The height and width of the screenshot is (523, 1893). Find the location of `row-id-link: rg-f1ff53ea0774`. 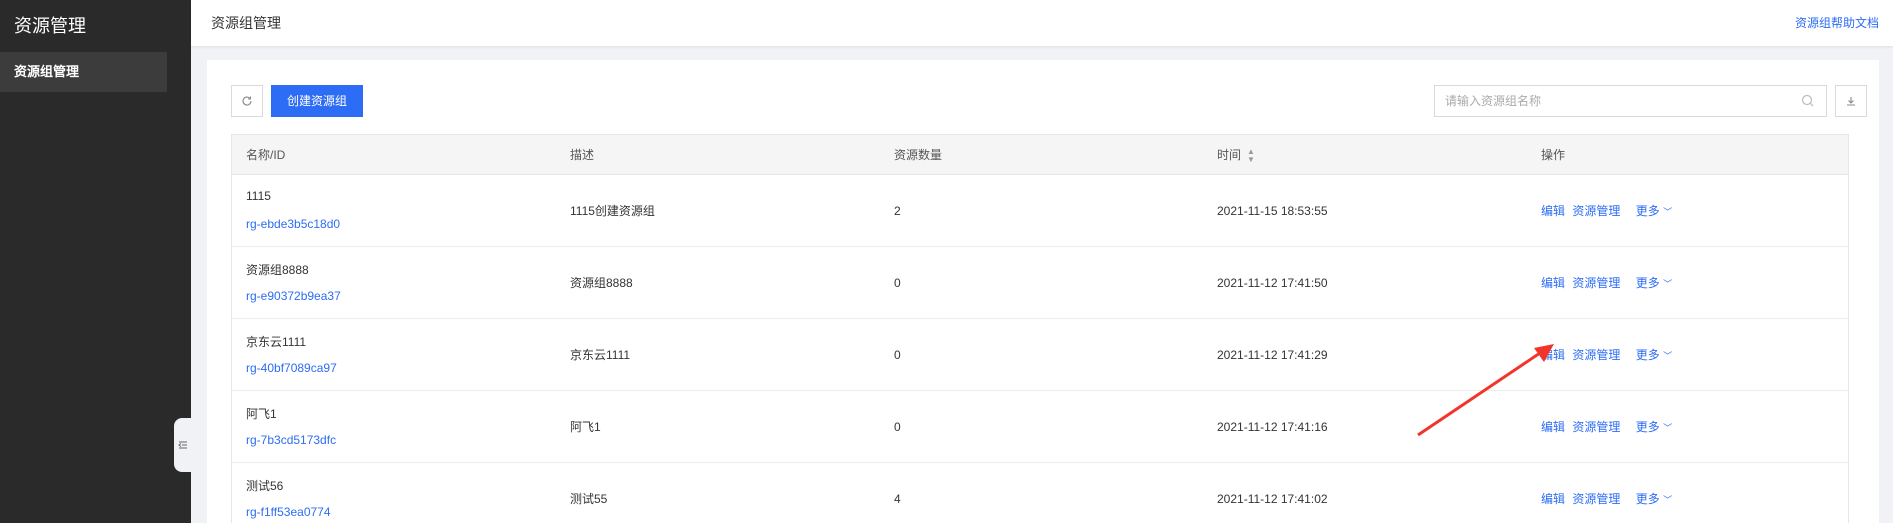

row-id-link: rg-f1ff53ea0774 is located at coordinates (288, 512).